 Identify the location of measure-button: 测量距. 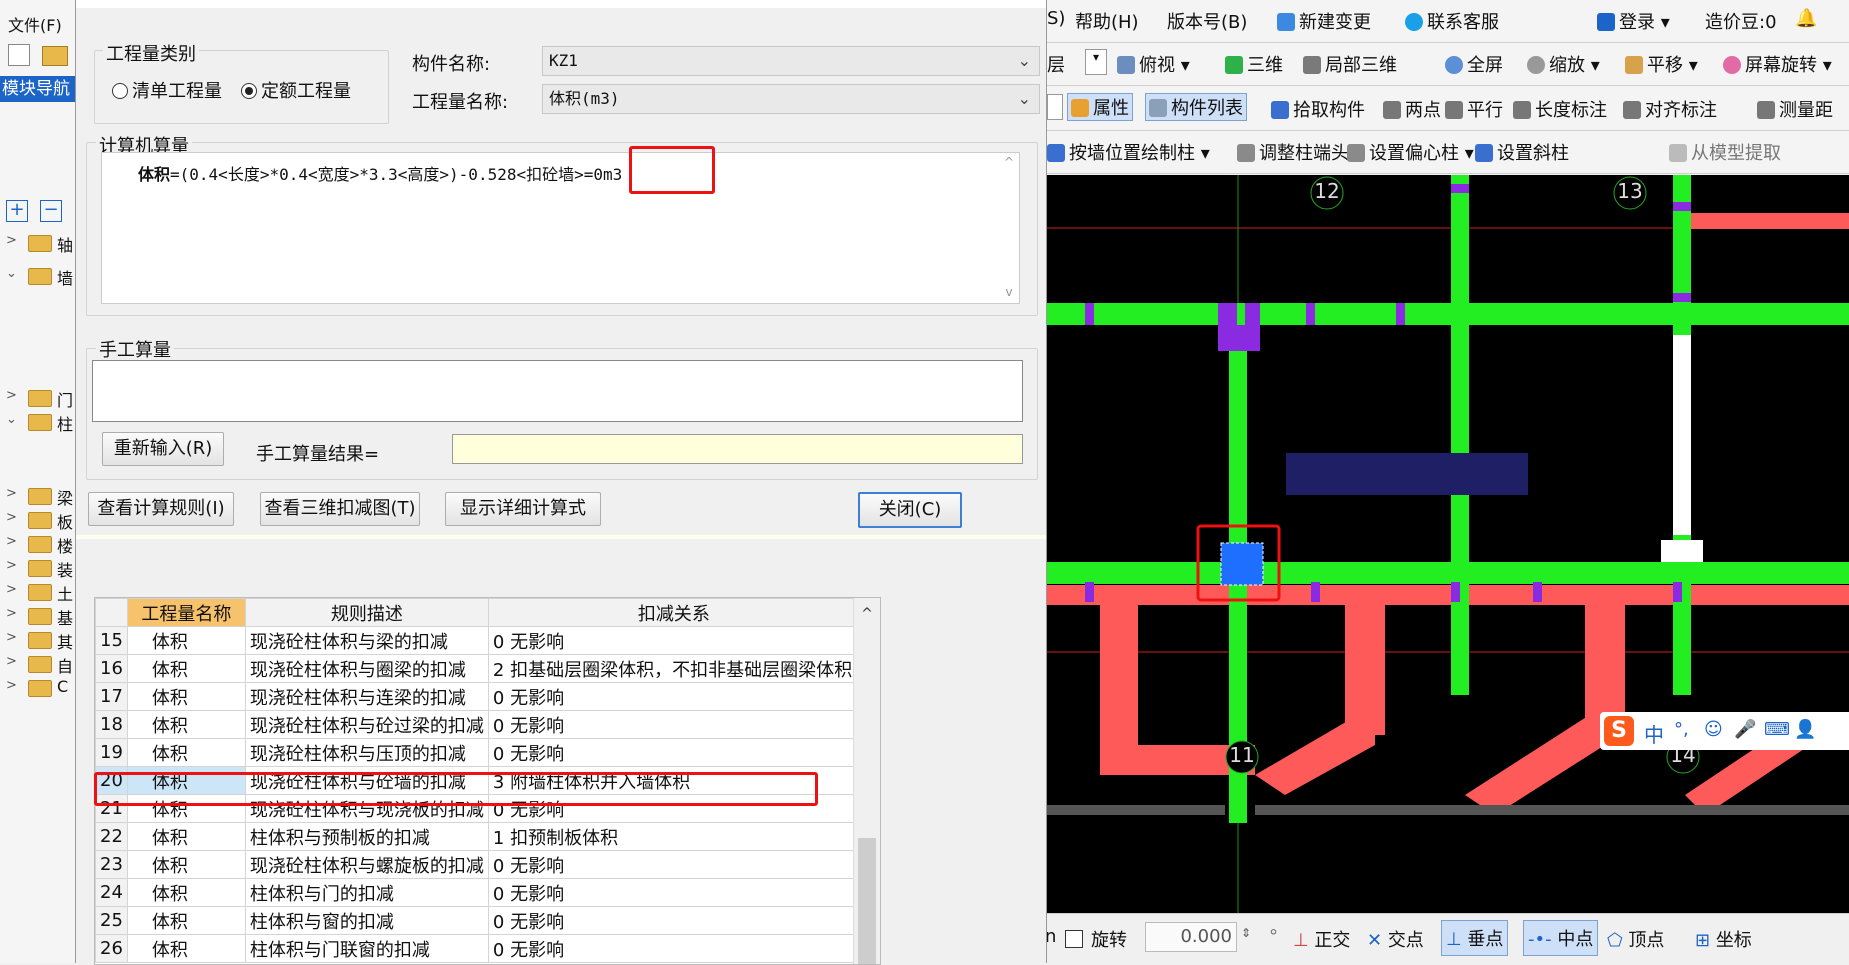
(1795, 109).